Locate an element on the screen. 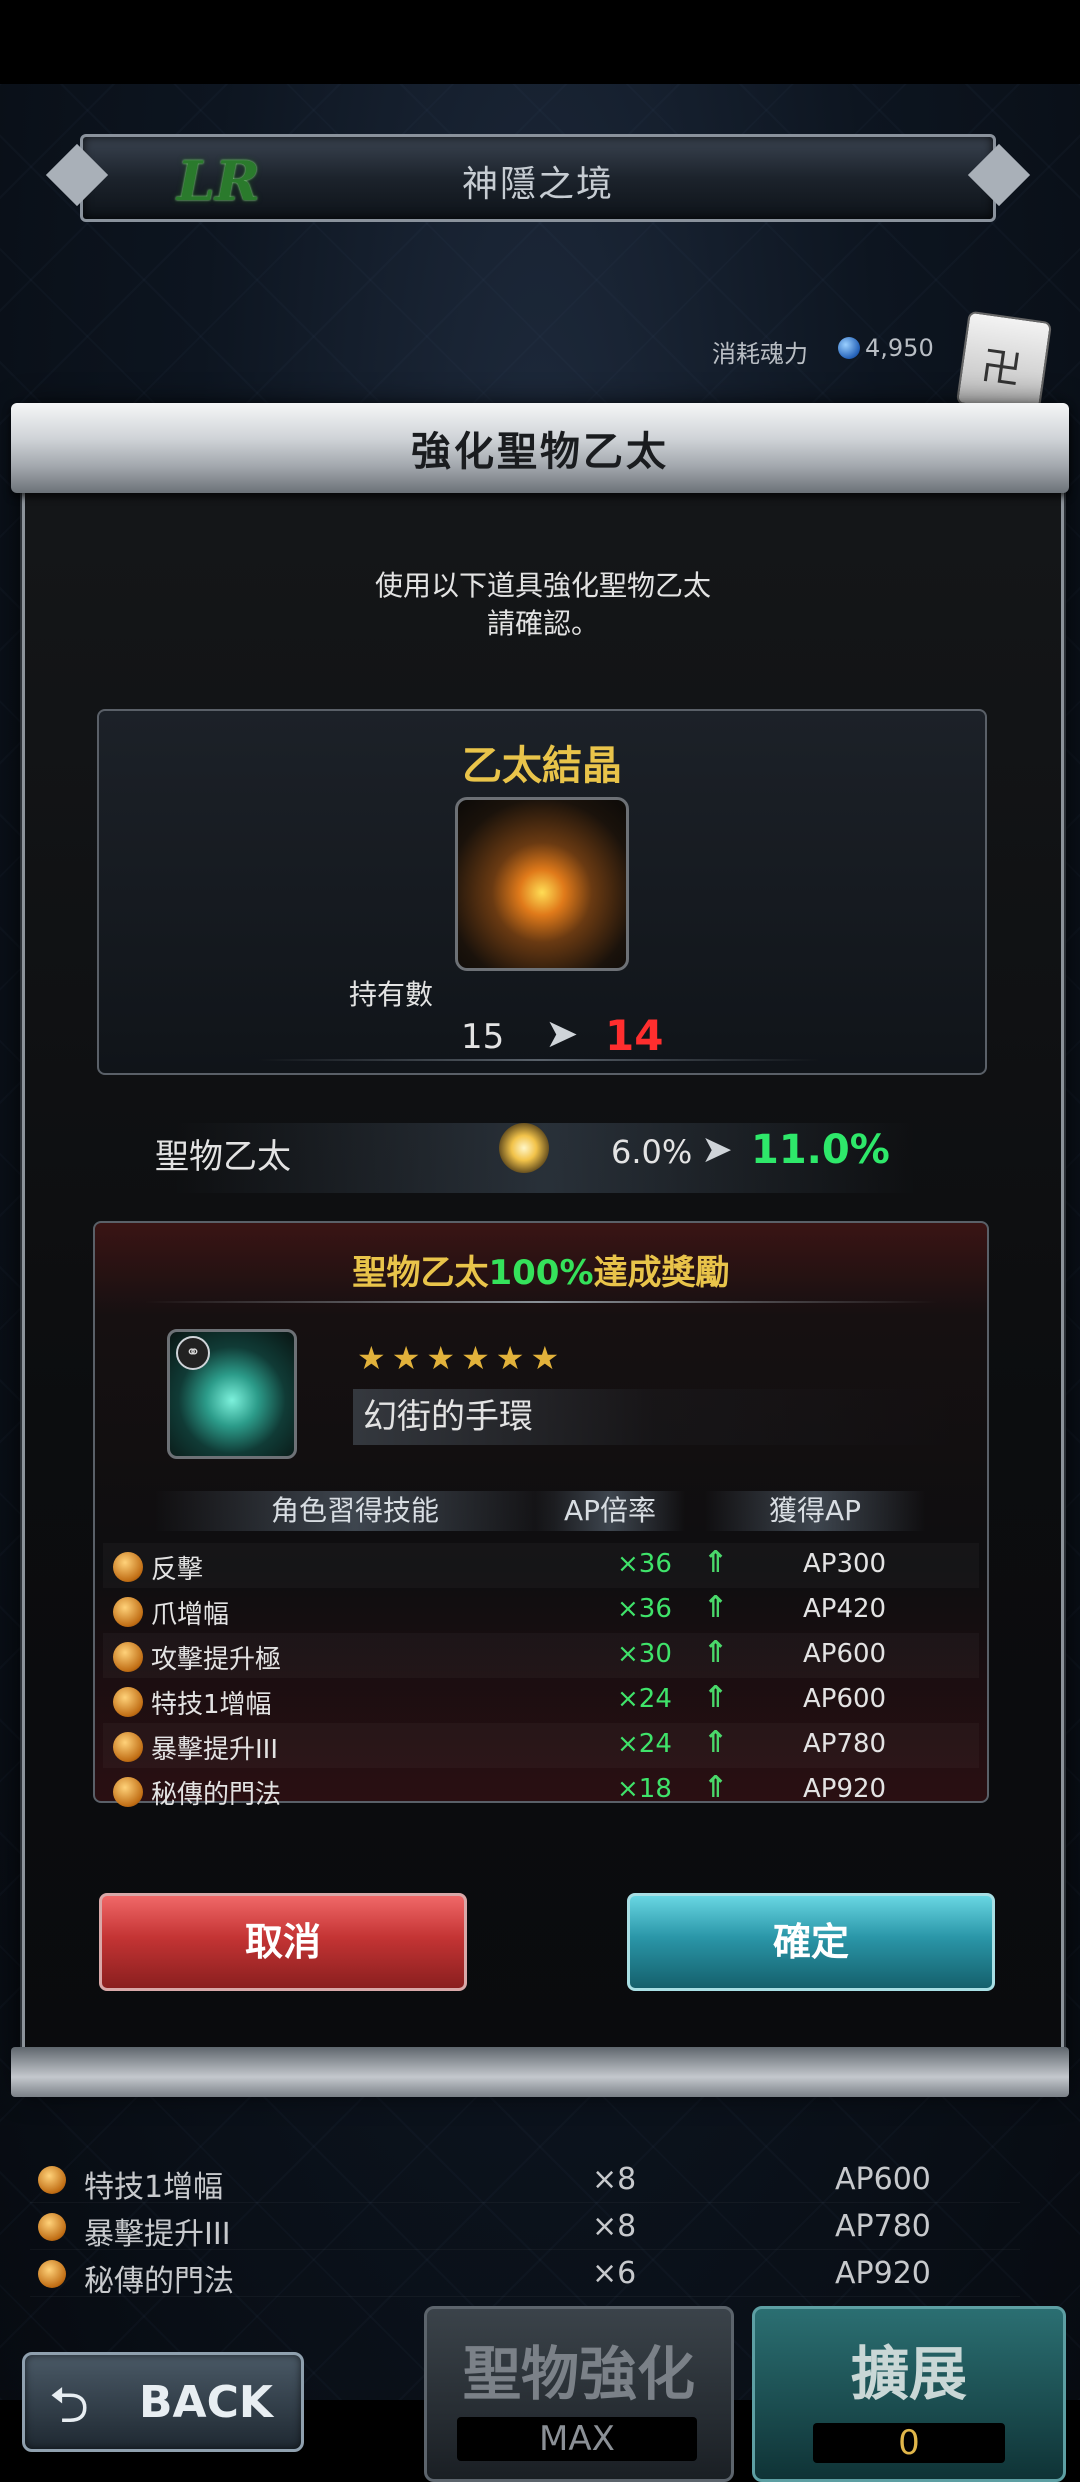 The height and width of the screenshot is (2482, 1080). ether-after: 11.0% is located at coordinates (820, 1150).